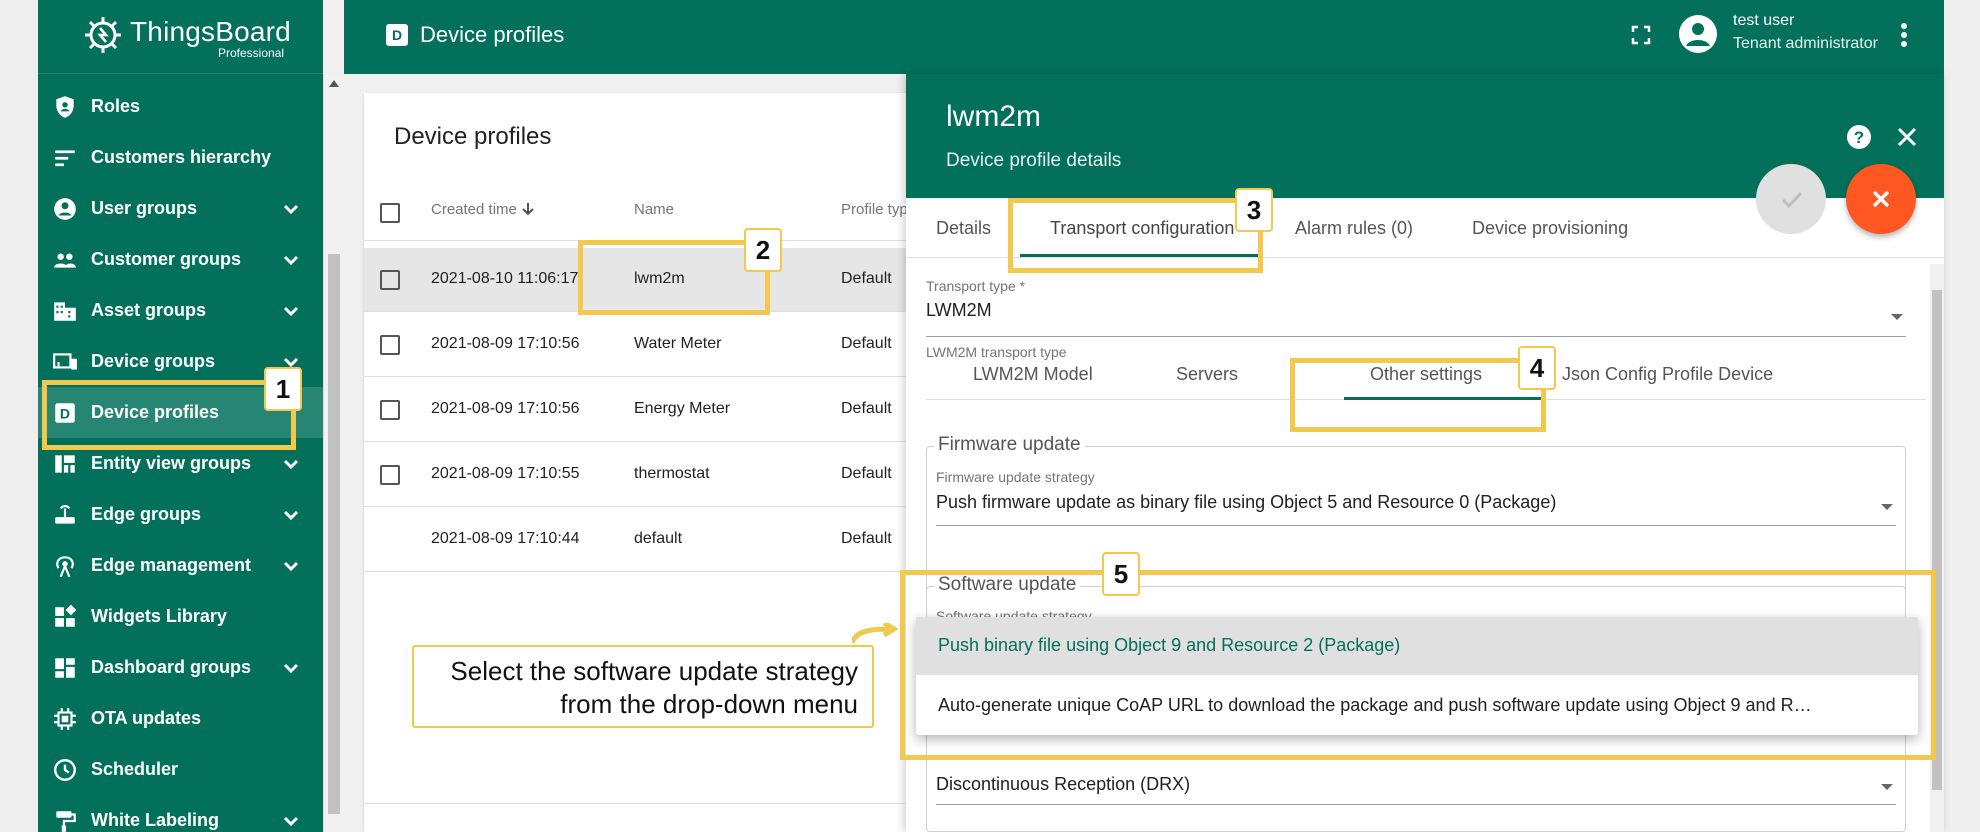  I want to click on panel-subtitle: Device profile details, so click(1034, 160).